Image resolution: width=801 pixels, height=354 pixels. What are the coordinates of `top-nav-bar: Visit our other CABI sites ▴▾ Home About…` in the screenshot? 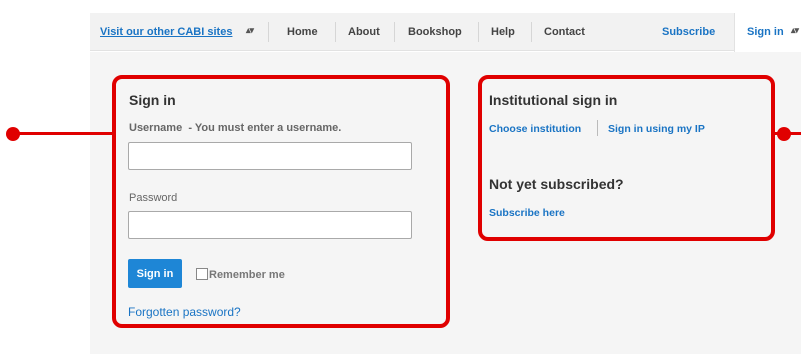 It's located at (445, 32).